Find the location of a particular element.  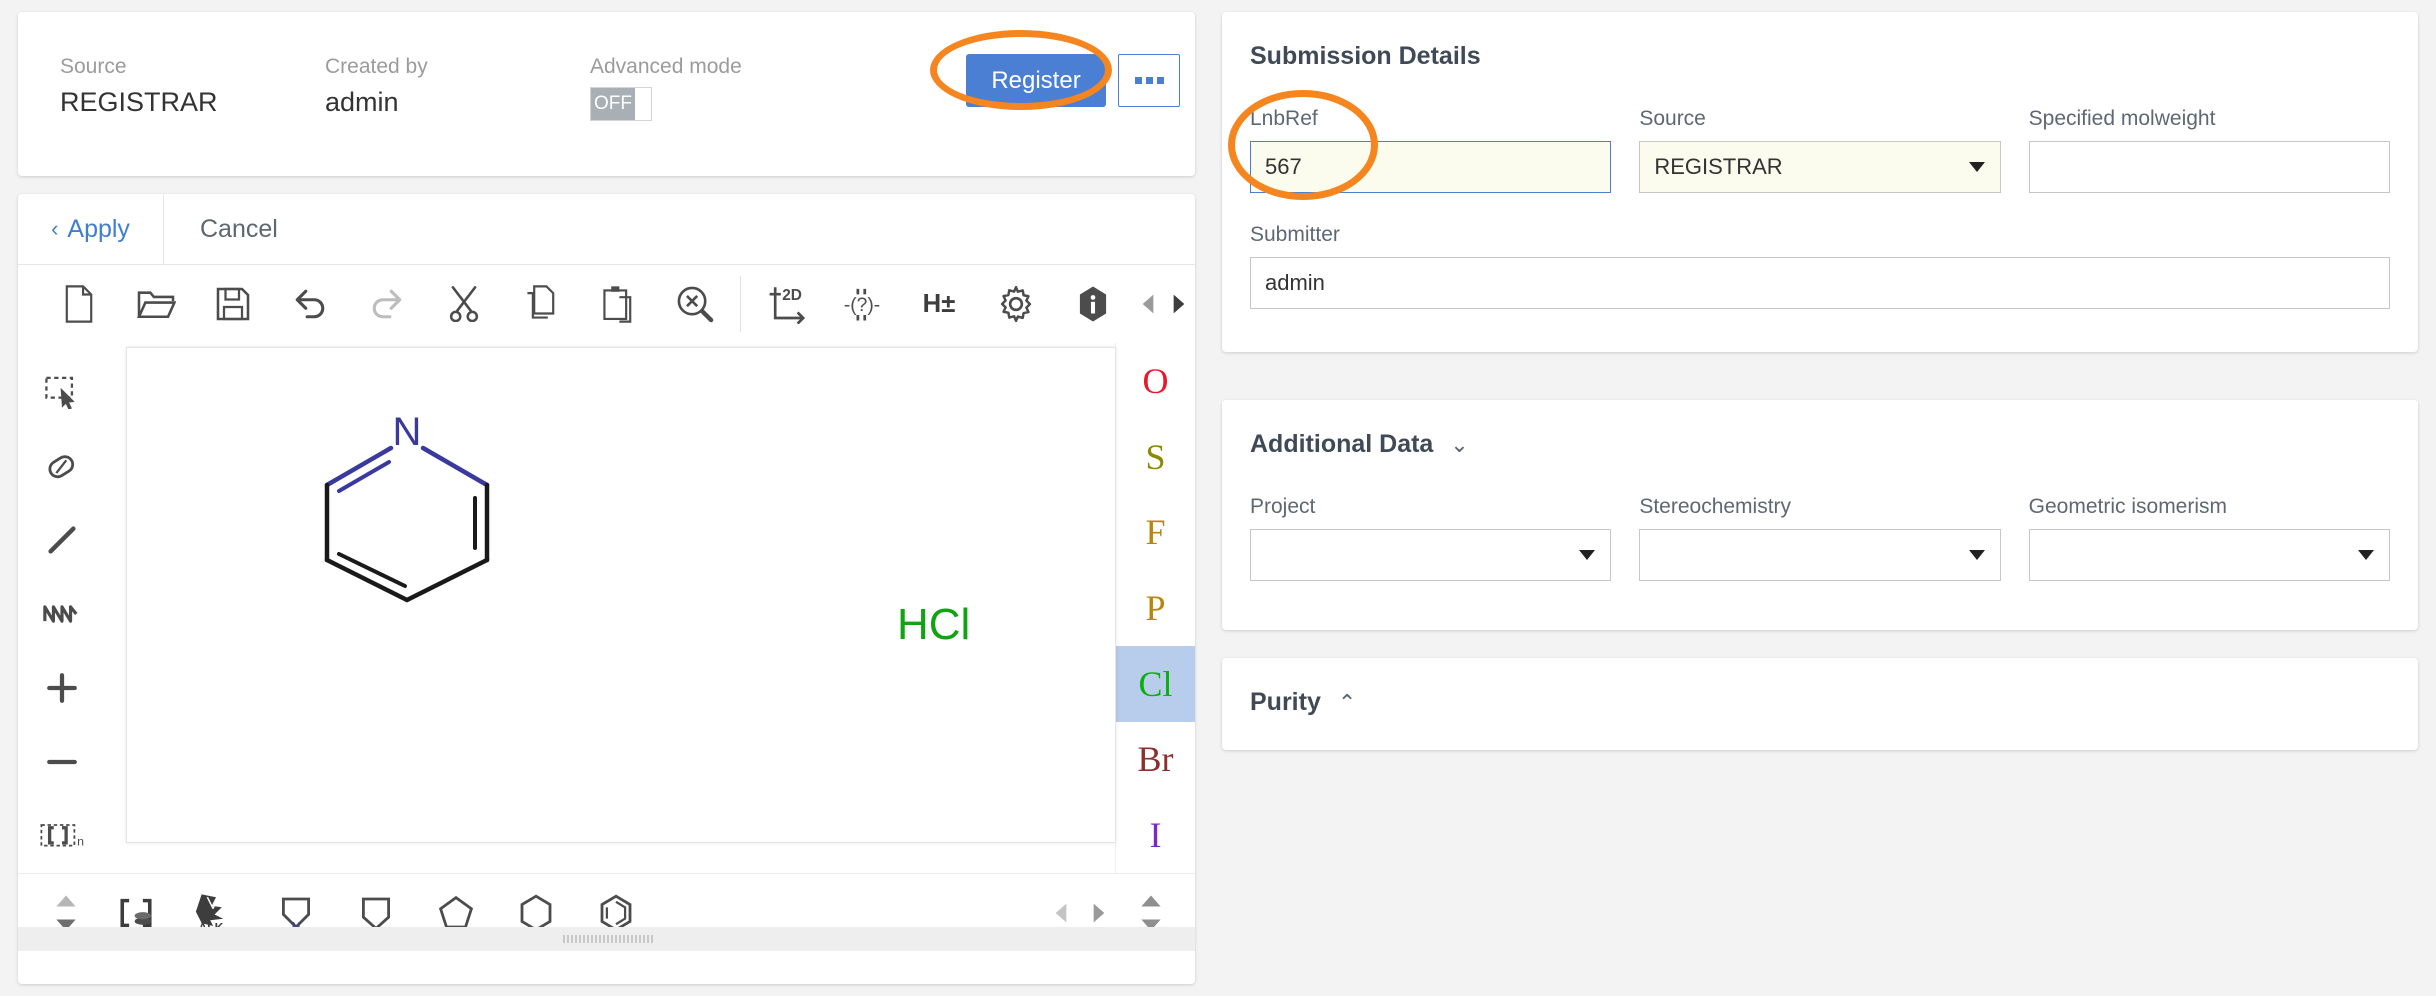

atom-label: Br is located at coordinates (1155, 759).